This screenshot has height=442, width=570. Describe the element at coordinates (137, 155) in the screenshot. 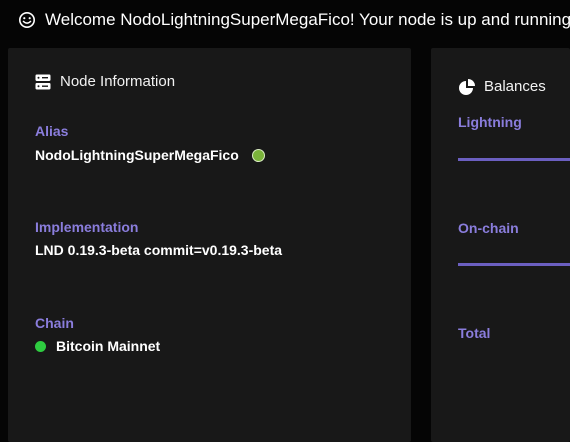

I see `alias-text: NodoLightningSuperMegaFico` at that location.